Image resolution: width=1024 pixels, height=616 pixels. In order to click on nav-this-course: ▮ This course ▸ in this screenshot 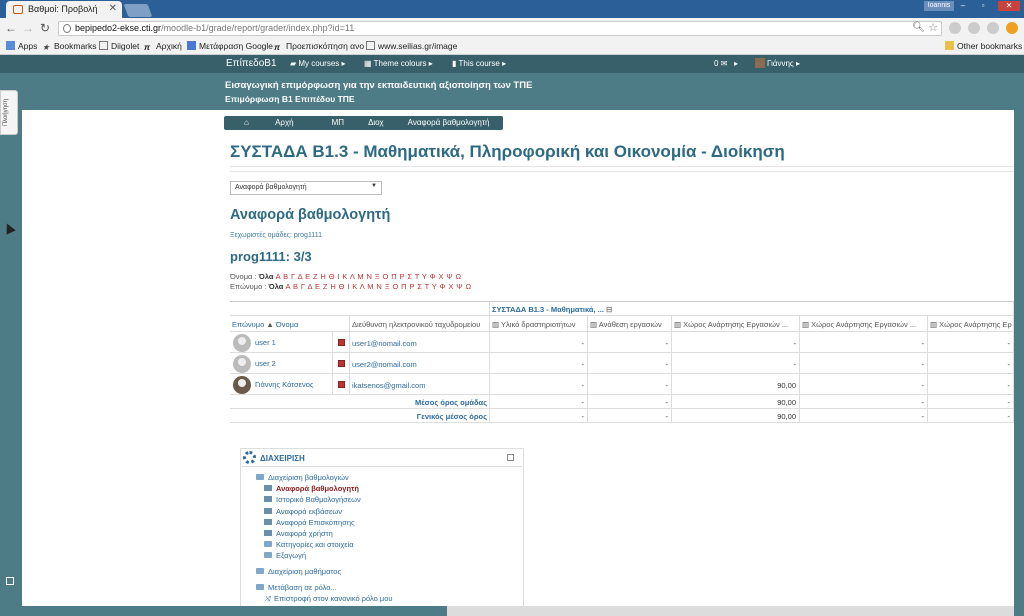, I will do `click(479, 64)`.